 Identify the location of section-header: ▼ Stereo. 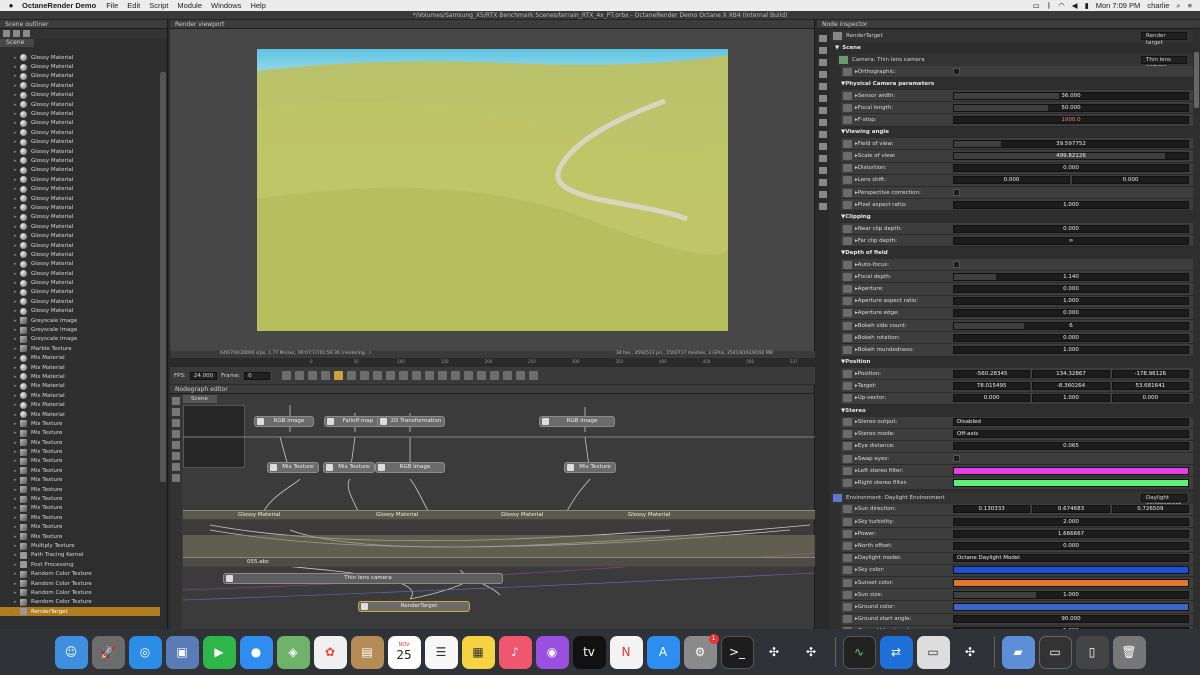
(1012, 411).